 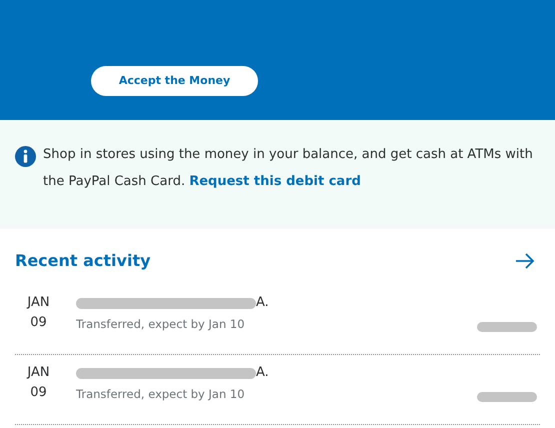 What do you see at coordinates (174, 81) in the screenshot?
I see `accept-money-button: Accept the Money` at bounding box center [174, 81].